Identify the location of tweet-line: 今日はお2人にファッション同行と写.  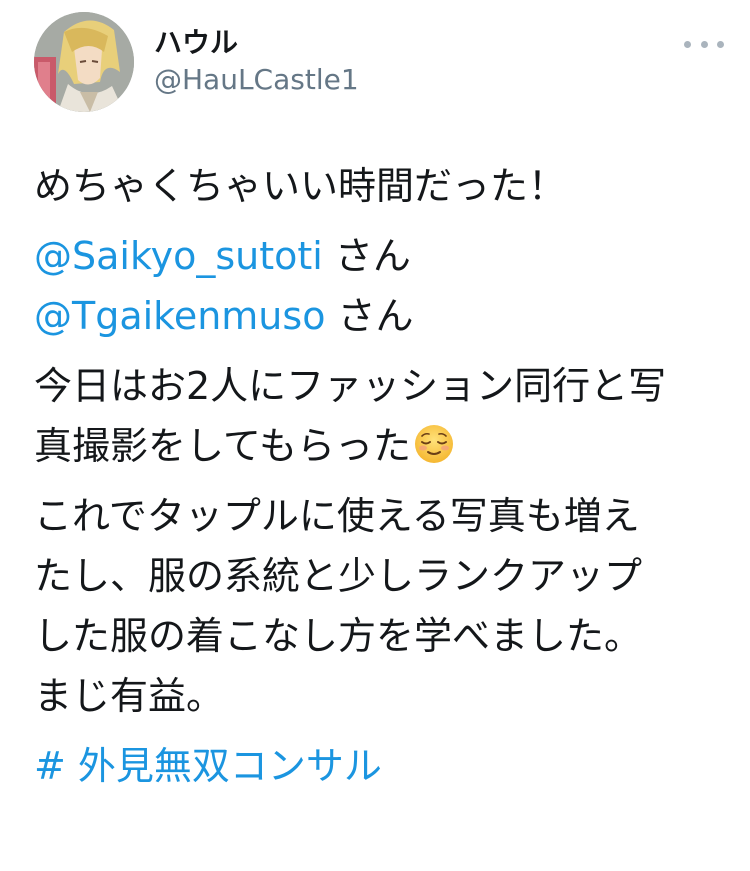
(350, 386).